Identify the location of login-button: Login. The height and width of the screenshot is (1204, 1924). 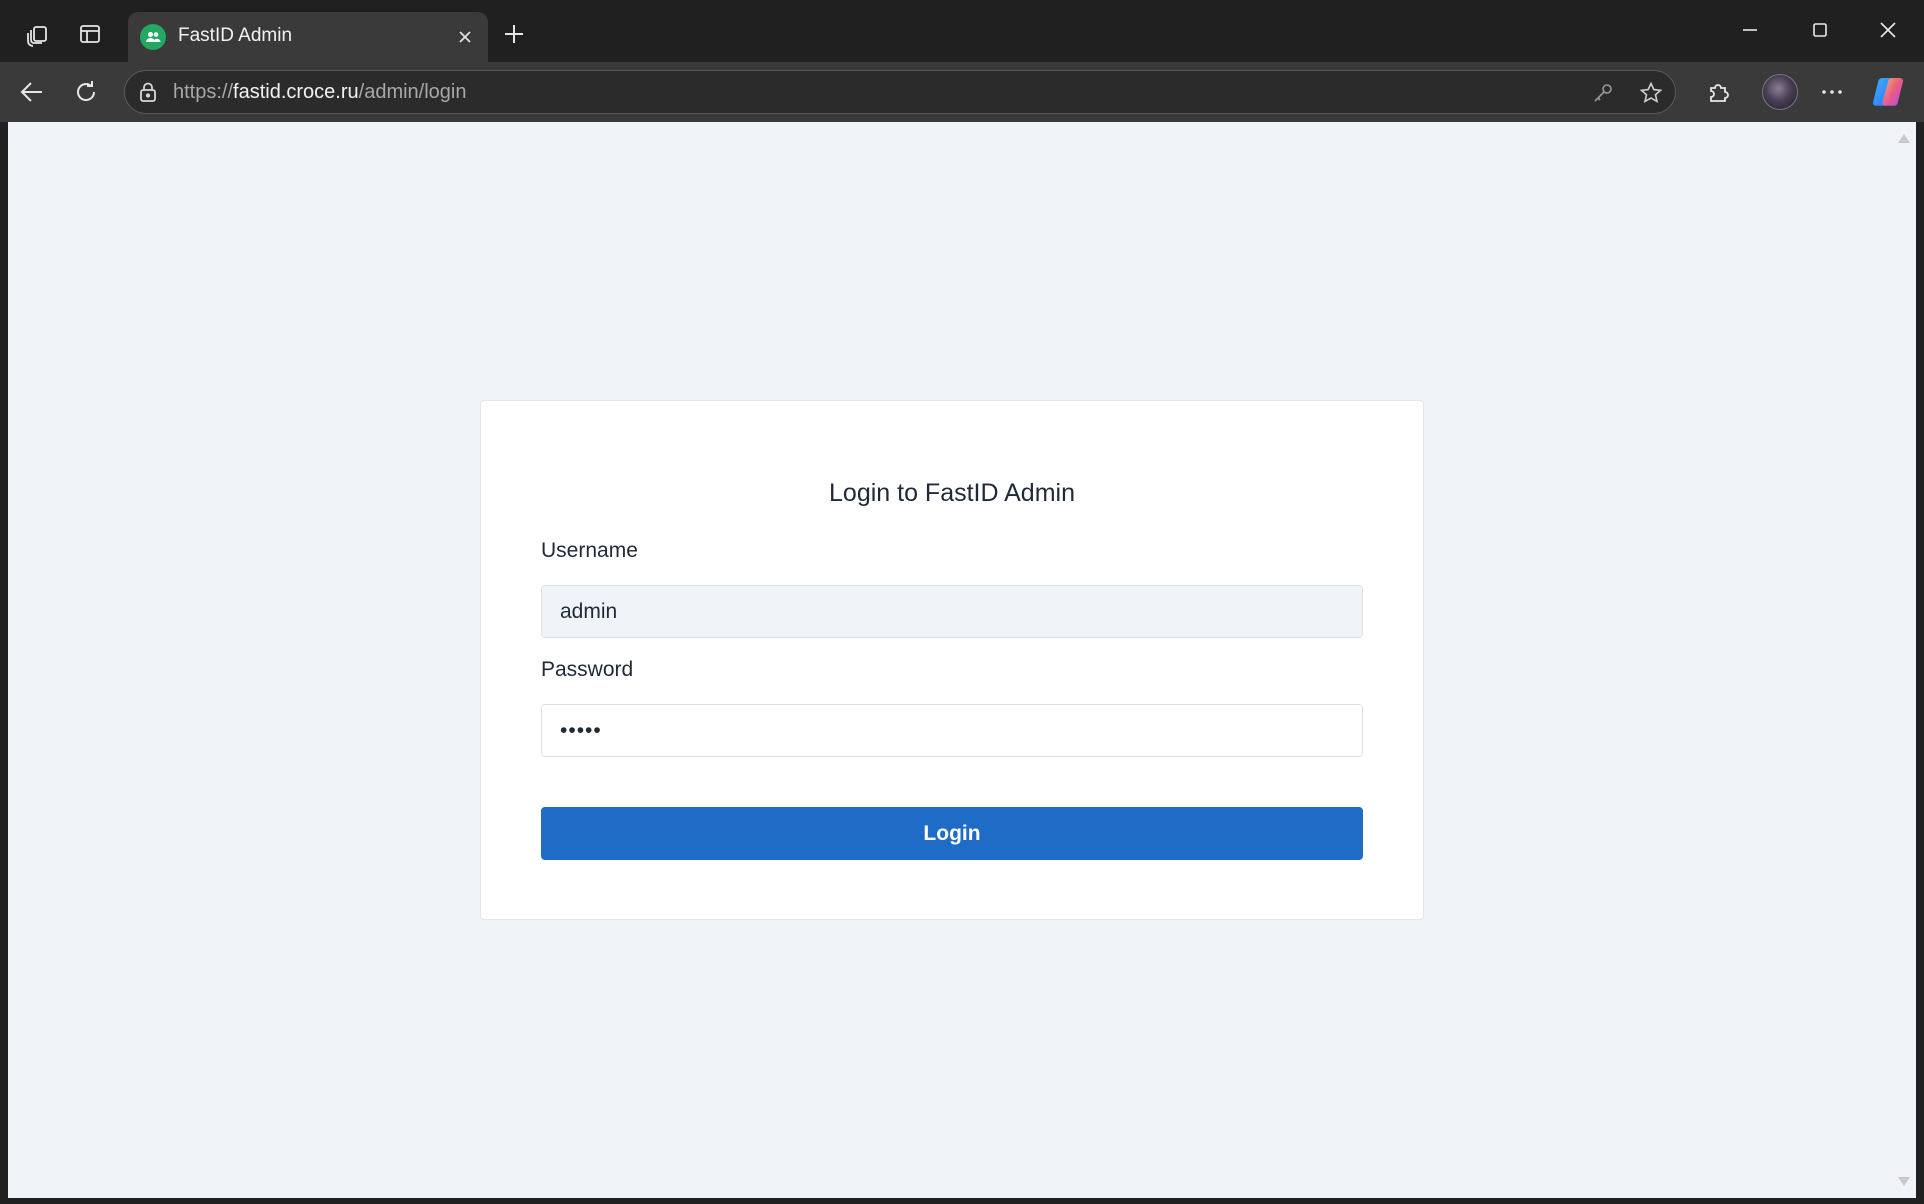
(952, 833).